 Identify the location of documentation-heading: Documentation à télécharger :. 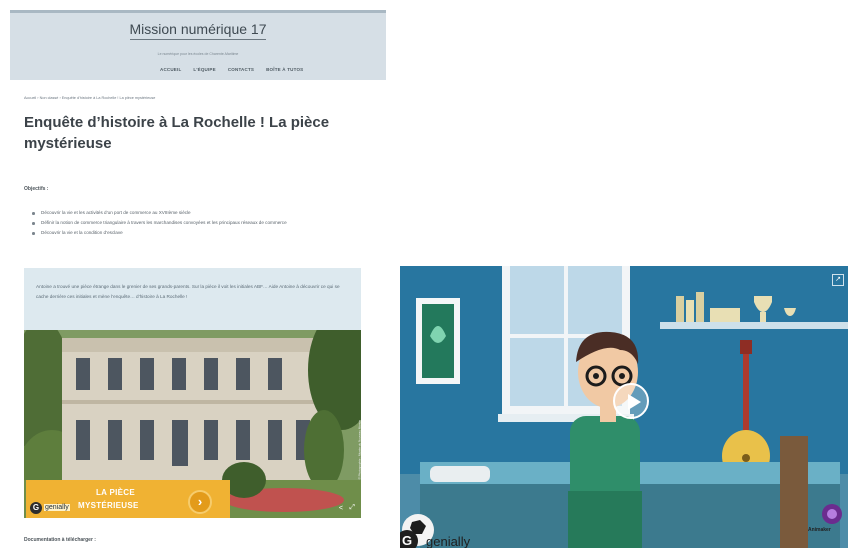
(60, 540).